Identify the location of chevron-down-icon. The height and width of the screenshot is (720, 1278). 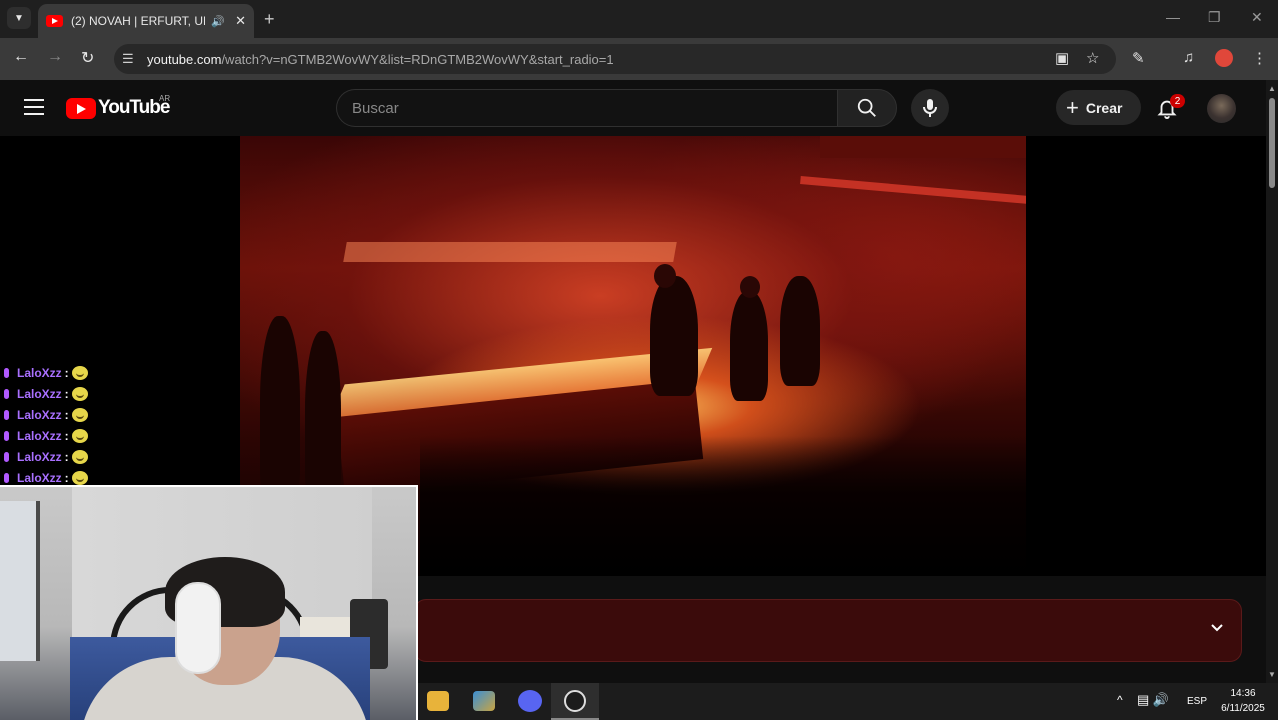
(1217, 628).